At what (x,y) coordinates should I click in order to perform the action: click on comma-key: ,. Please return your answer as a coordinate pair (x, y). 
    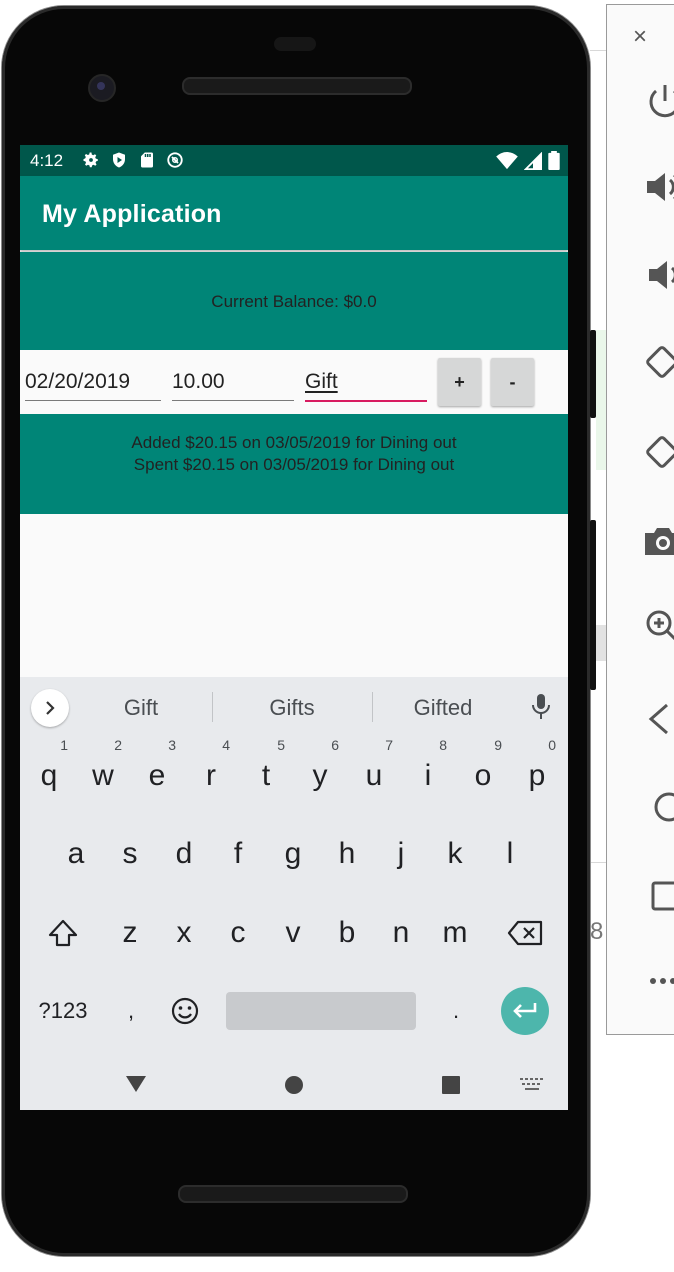
    Looking at the image, I should click on (131, 1011).